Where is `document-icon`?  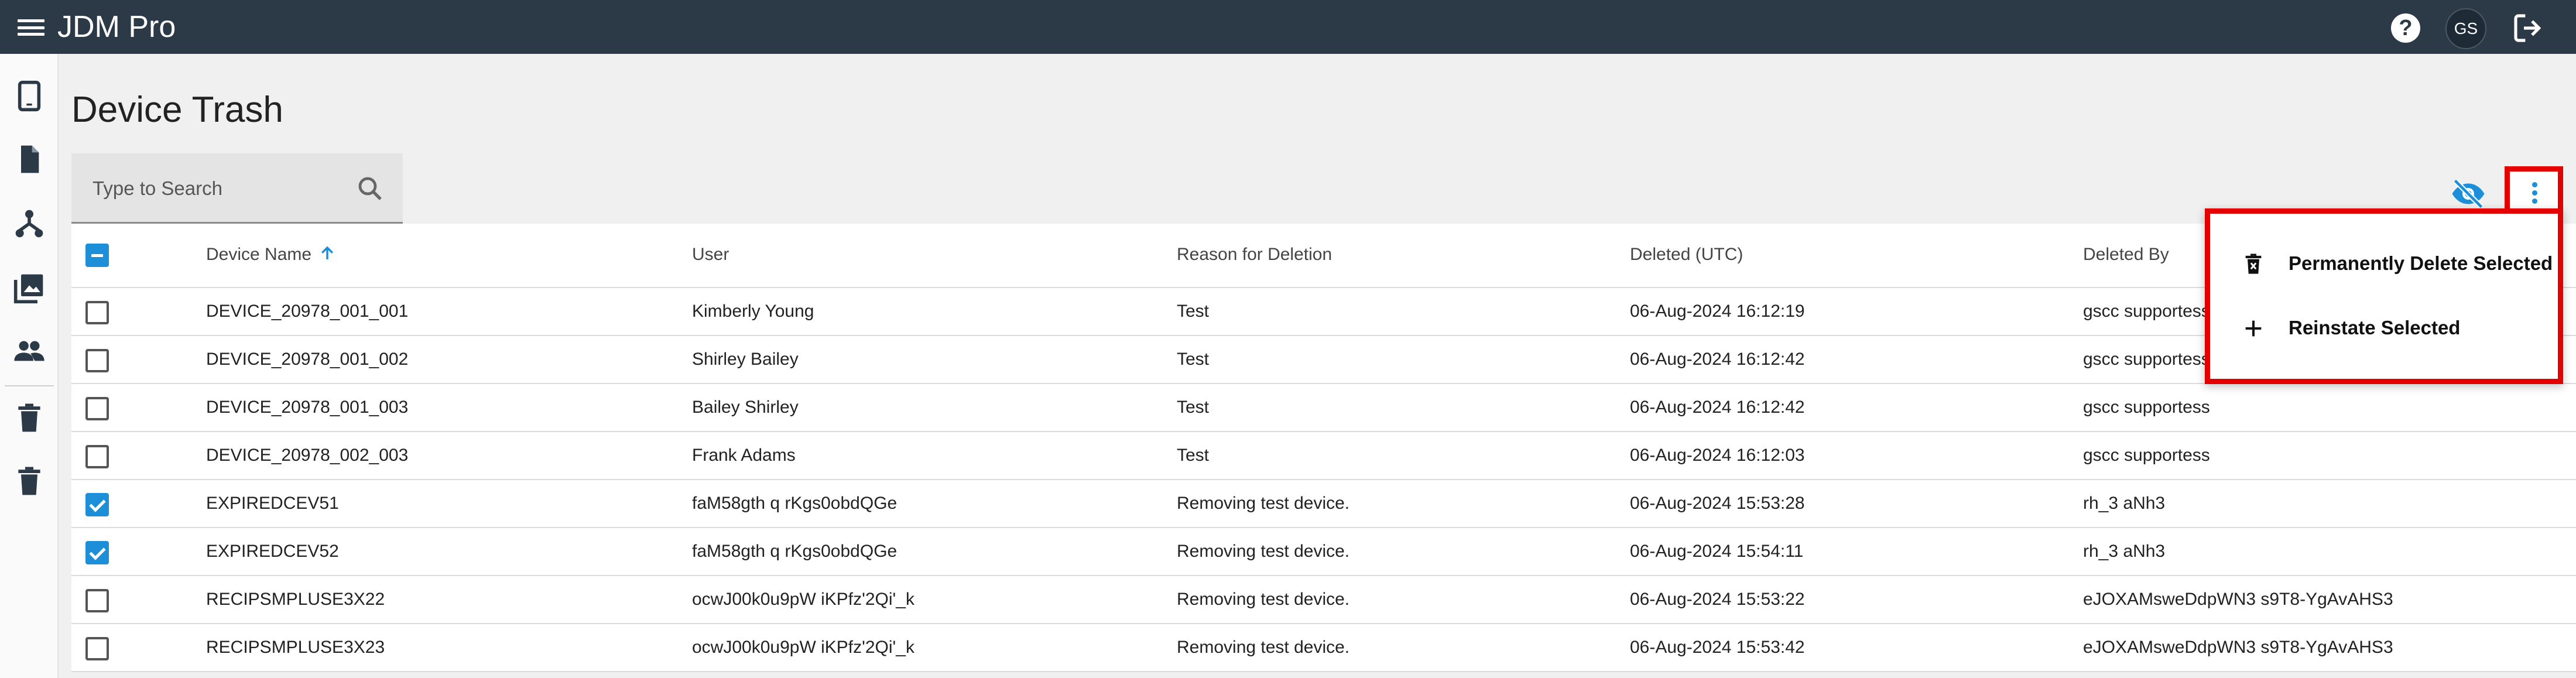
document-icon is located at coordinates (29, 159).